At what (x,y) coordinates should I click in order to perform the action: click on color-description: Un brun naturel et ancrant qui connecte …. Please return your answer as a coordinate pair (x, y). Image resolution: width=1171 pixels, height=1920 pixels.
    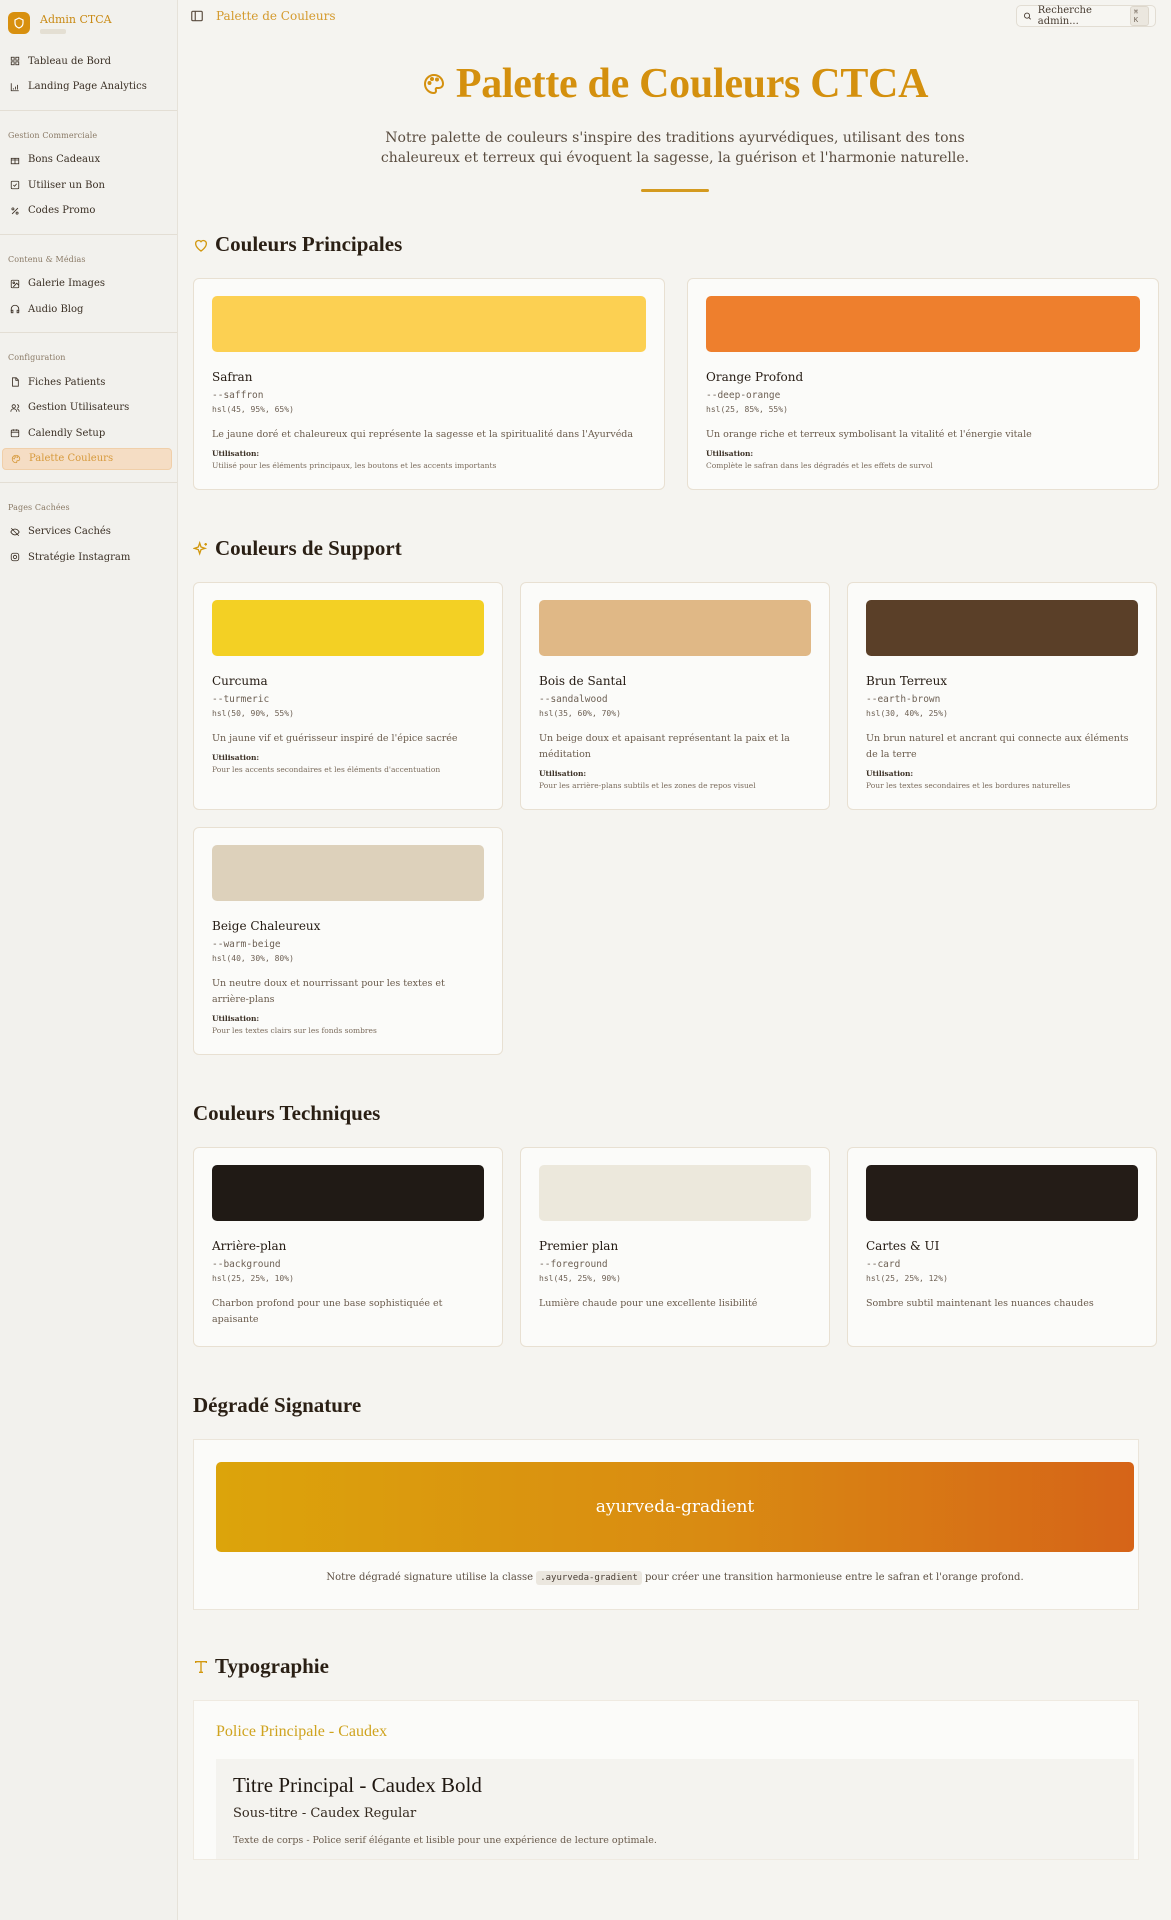
    Looking at the image, I should click on (997, 746).